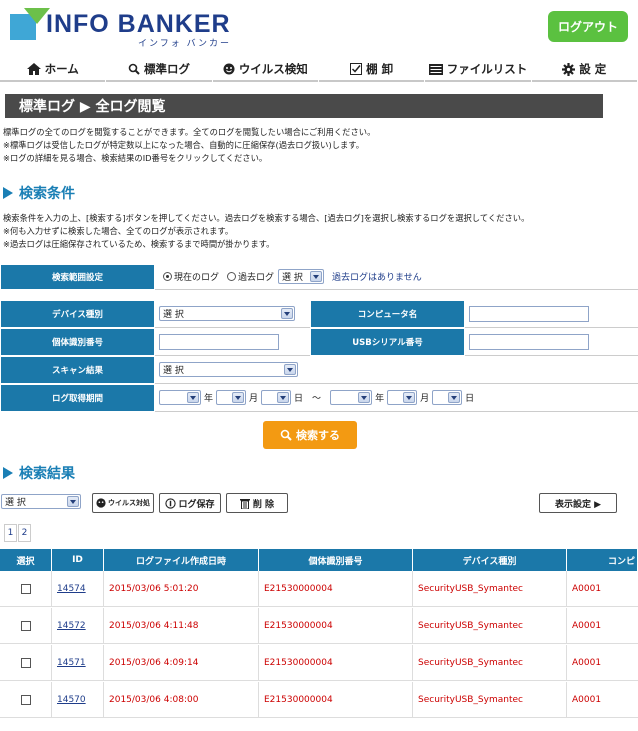 The height and width of the screenshot is (731, 638). Describe the element at coordinates (171, 503) in the screenshot. I see `info-circle-icon` at that location.